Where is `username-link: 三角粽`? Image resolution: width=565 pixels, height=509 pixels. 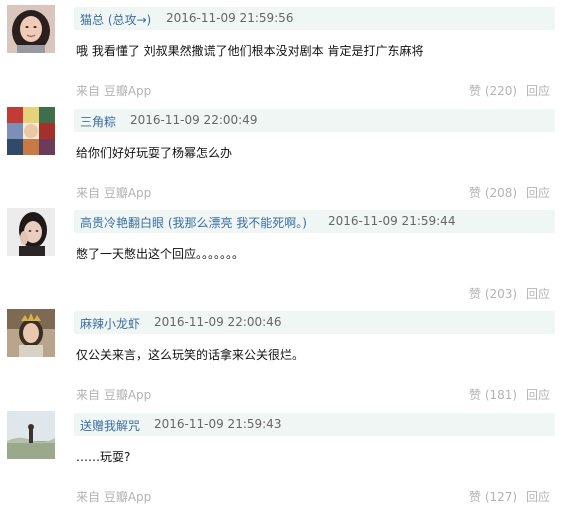
username-link: 三角粽 is located at coordinates (98, 121).